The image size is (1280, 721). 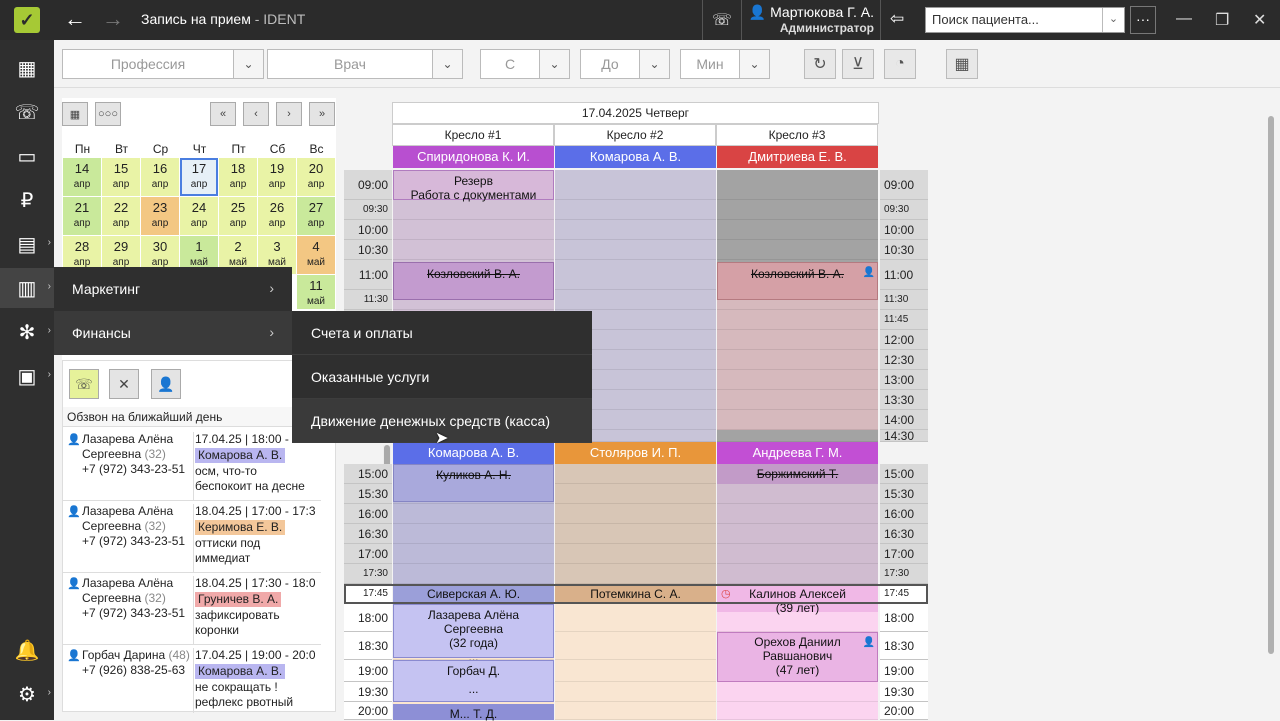 I want to click on refresh-button: ↻, so click(x=820, y=64).